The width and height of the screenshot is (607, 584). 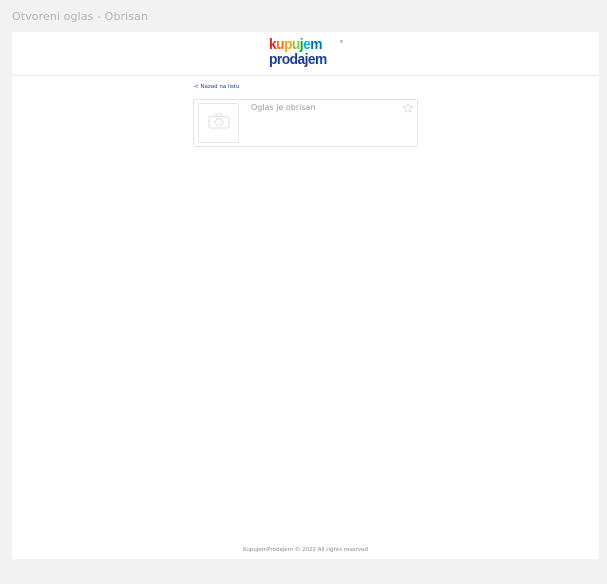 I want to click on site-logo: kupujem prodajem ®, so click(x=306, y=53).